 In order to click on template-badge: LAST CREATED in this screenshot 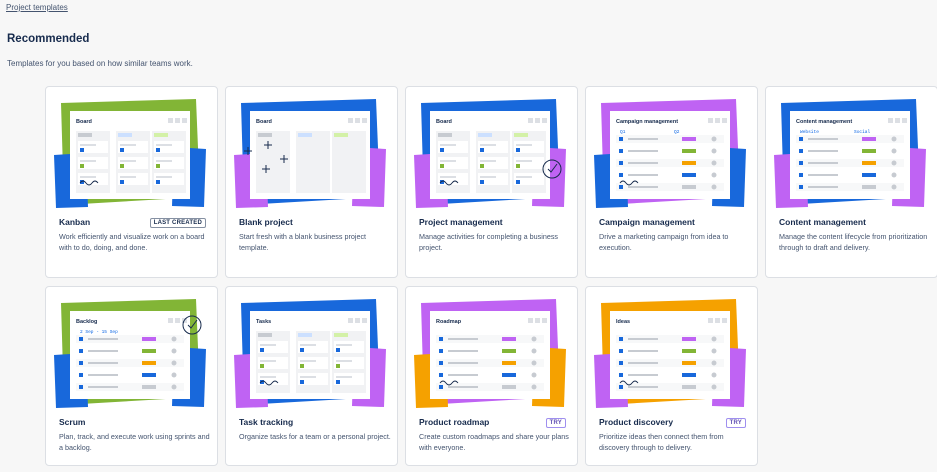, I will do `click(177, 223)`.